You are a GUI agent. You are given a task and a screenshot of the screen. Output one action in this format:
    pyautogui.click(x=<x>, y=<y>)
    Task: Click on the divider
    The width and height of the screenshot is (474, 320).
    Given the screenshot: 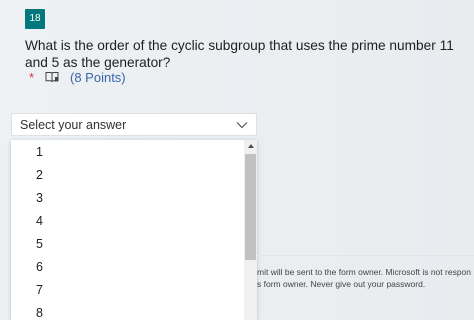 What is the action you would take?
    pyautogui.click(x=365, y=255)
    